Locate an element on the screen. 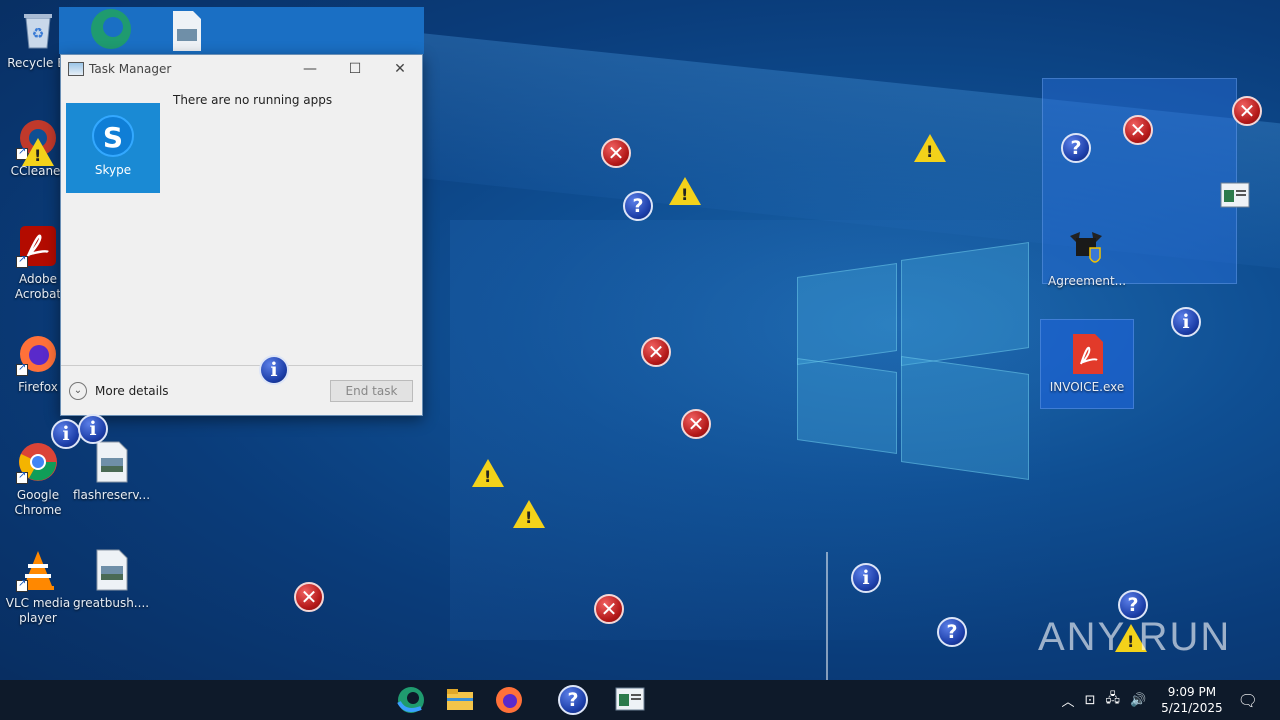 The image size is (1280, 720). app-tile-skype: S Skype is located at coordinates (113, 148).